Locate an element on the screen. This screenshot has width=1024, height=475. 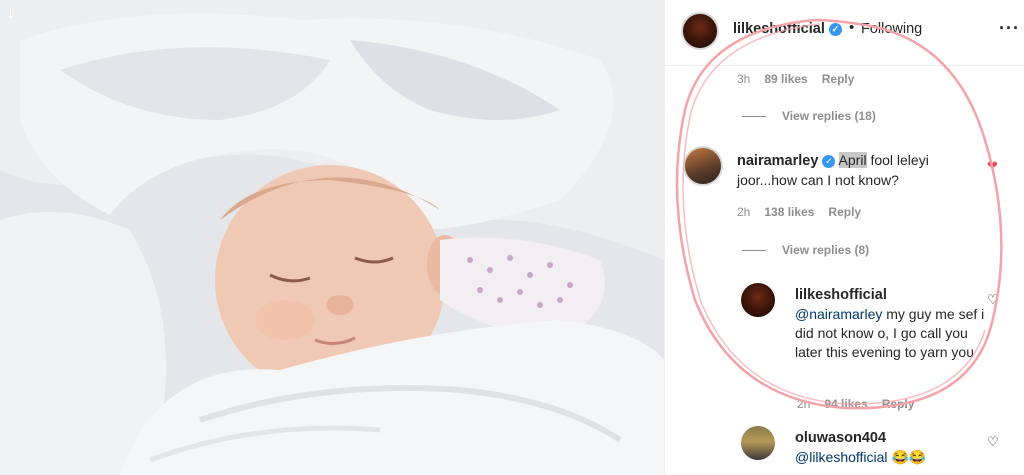
comment-username: nairamarley is located at coordinates (777, 161).